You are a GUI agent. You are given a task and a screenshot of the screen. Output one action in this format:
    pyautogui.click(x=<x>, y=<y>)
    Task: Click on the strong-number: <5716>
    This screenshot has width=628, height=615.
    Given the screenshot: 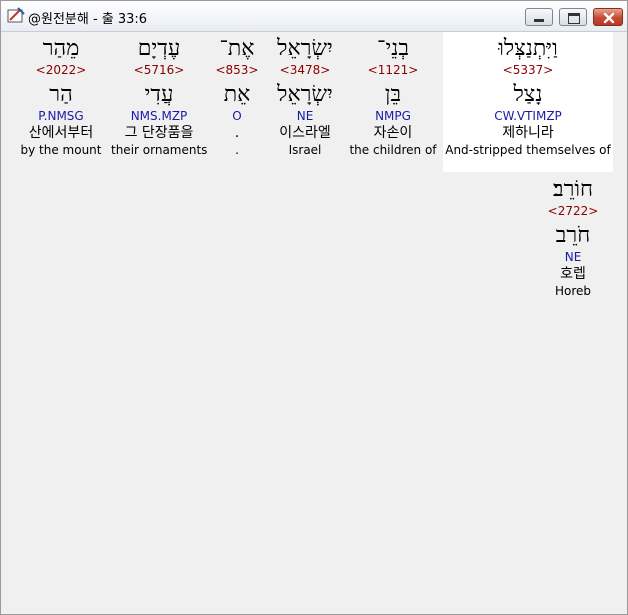 What is the action you would take?
    pyautogui.click(x=159, y=70)
    